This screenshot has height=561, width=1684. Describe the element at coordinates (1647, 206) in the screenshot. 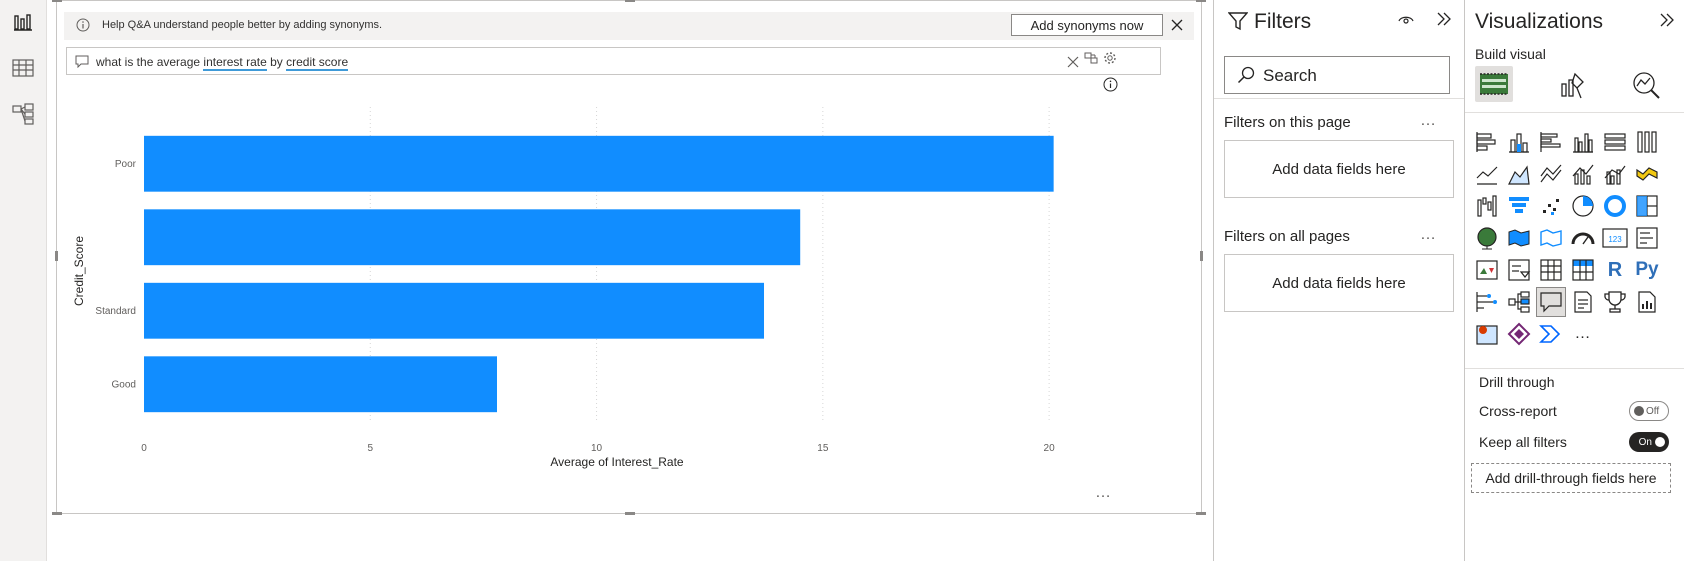

I see `treemap-icon` at that location.